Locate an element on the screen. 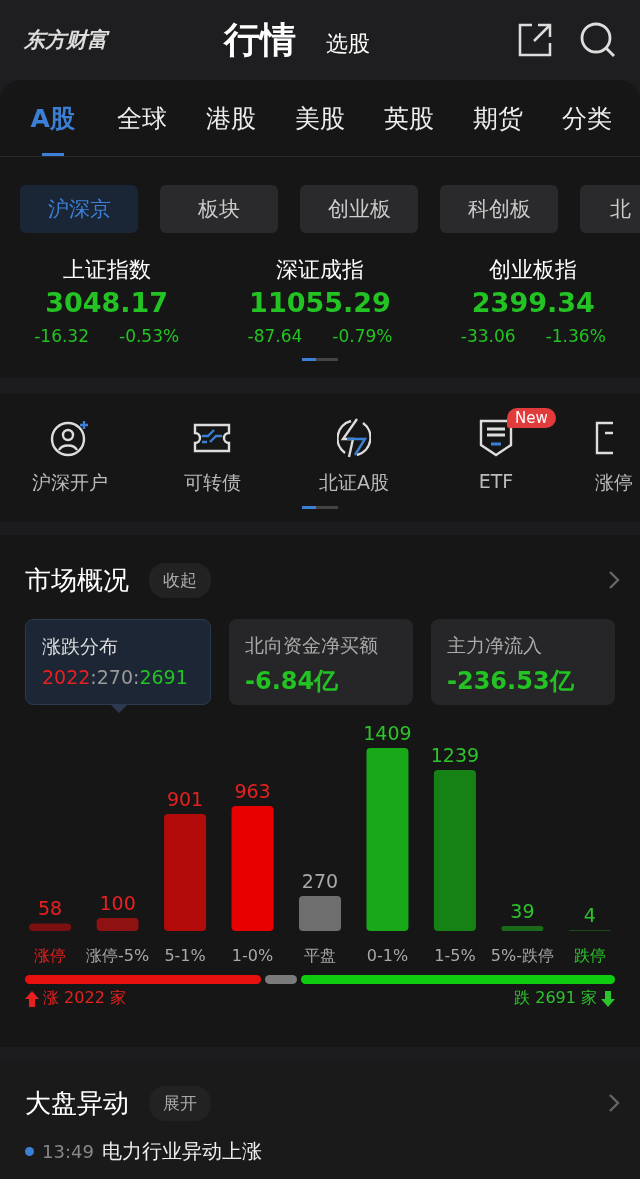 The width and height of the screenshot is (640, 1179). filter-chip: 创业板 is located at coordinates (359, 209).